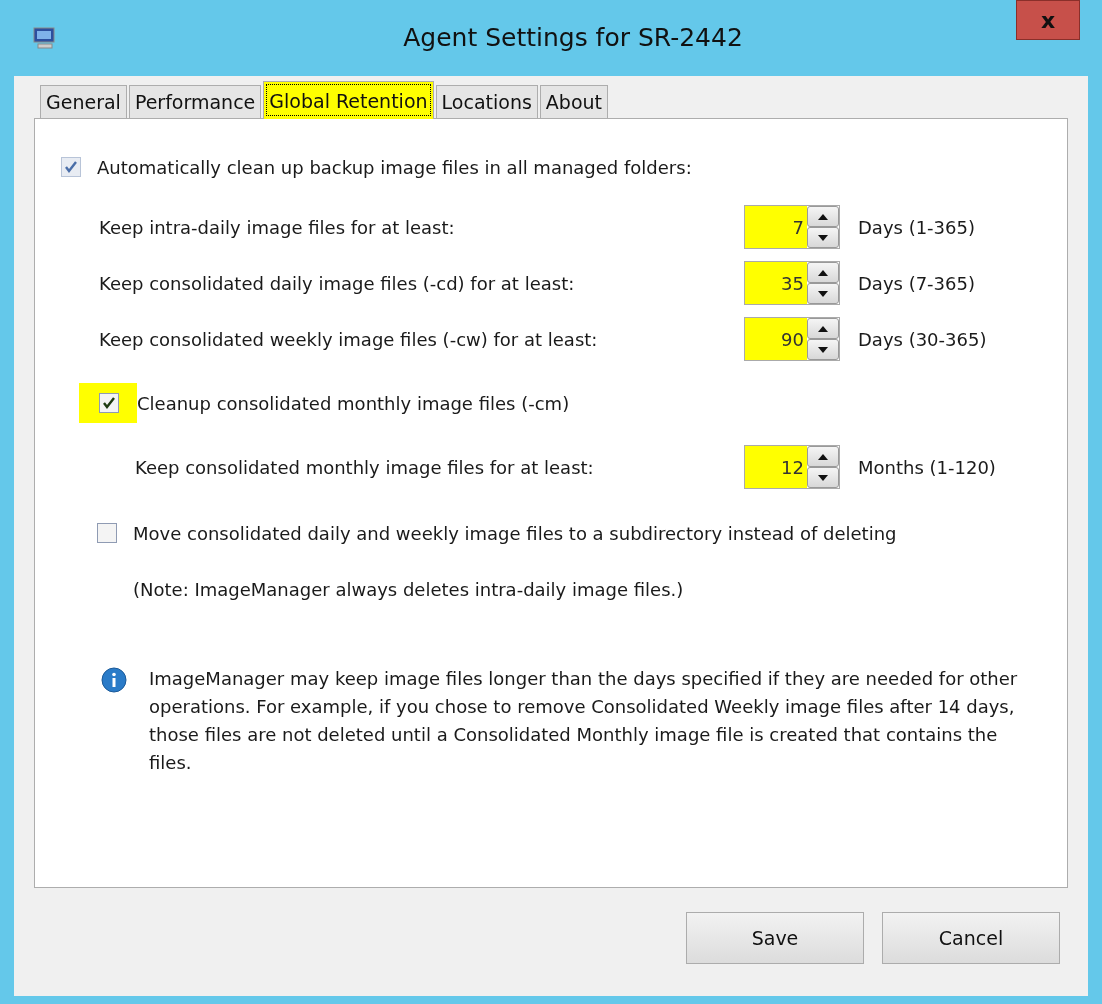  What do you see at coordinates (971, 938) in the screenshot?
I see `dialog-button: Cancel` at bounding box center [971, 938].